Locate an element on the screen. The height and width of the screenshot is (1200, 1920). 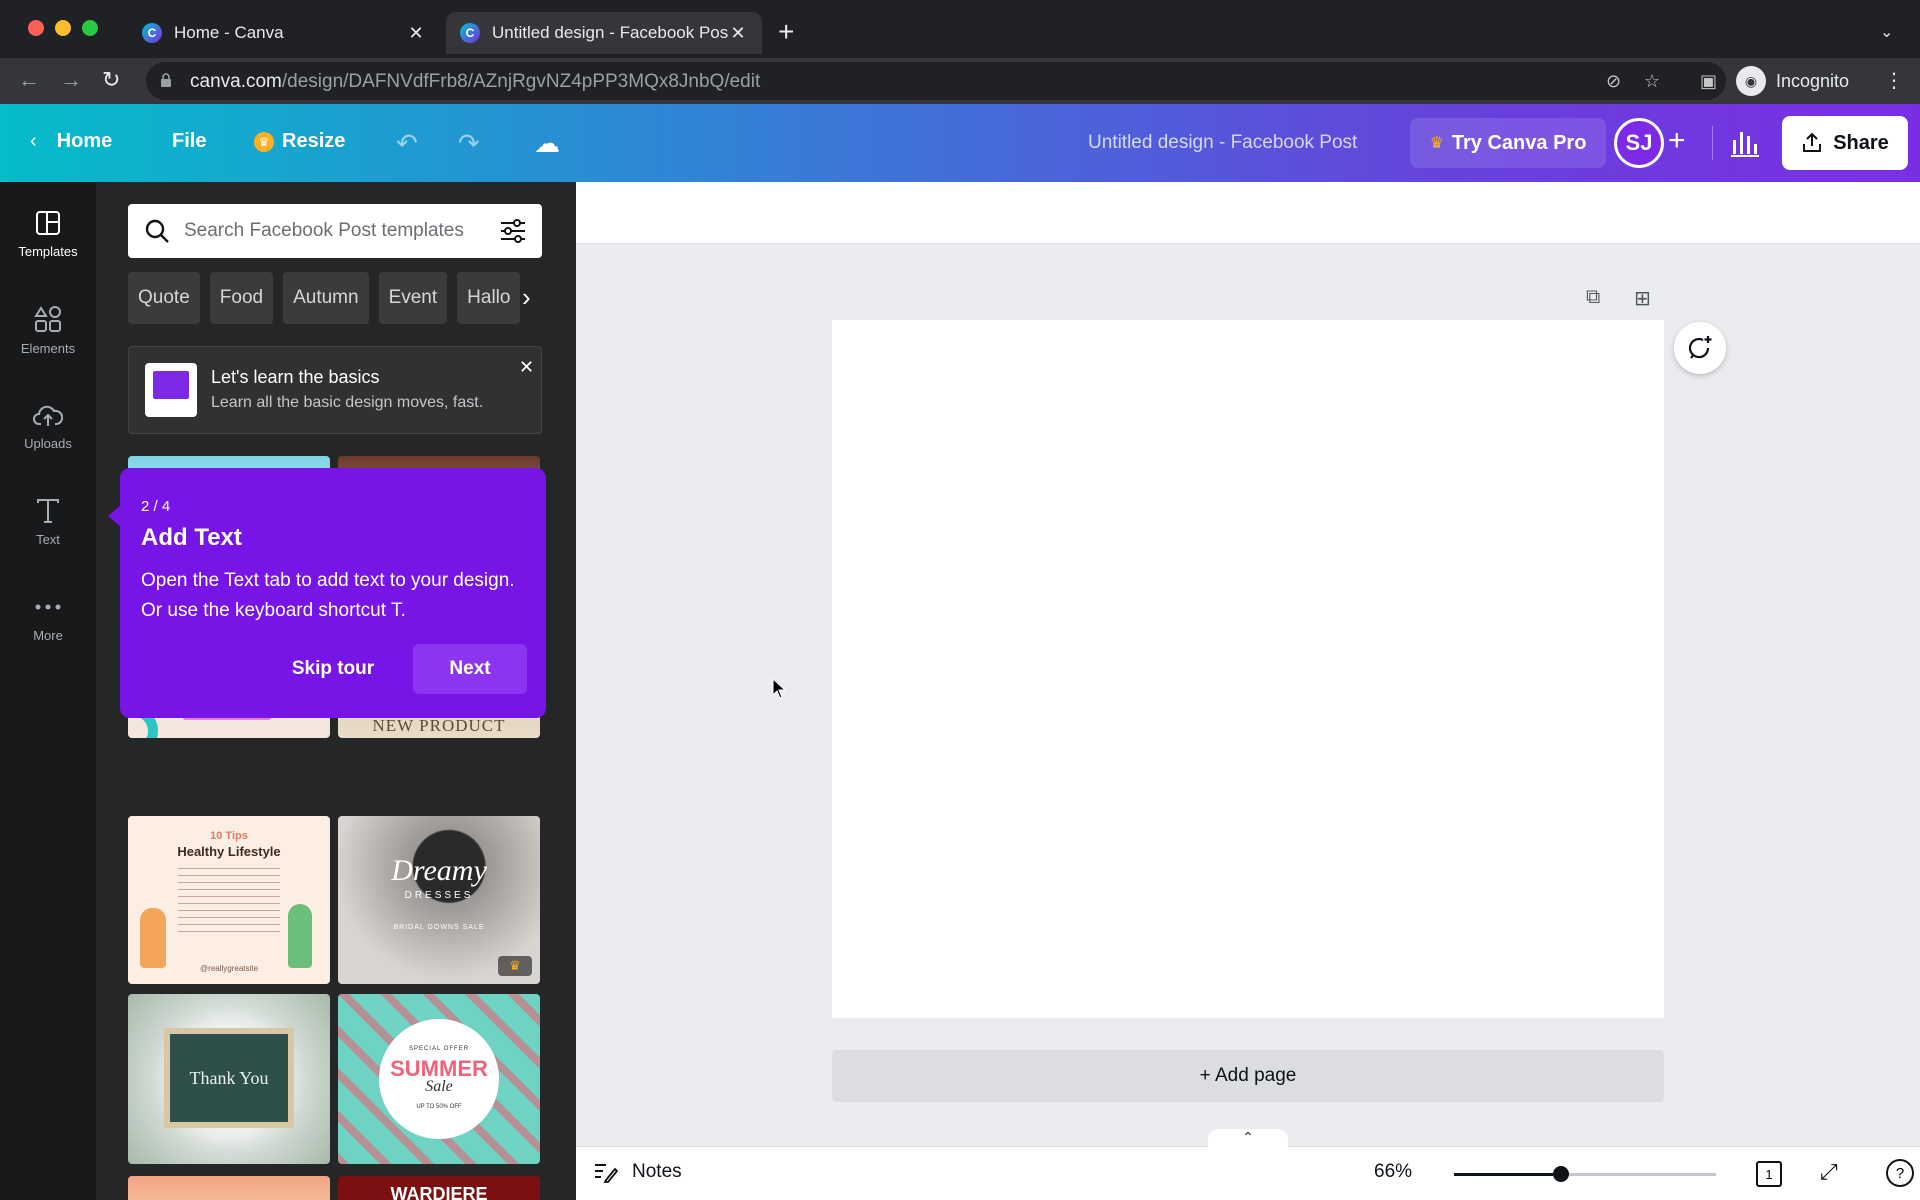
rail-item-templates: Templates is located at coordinates (48, 234).